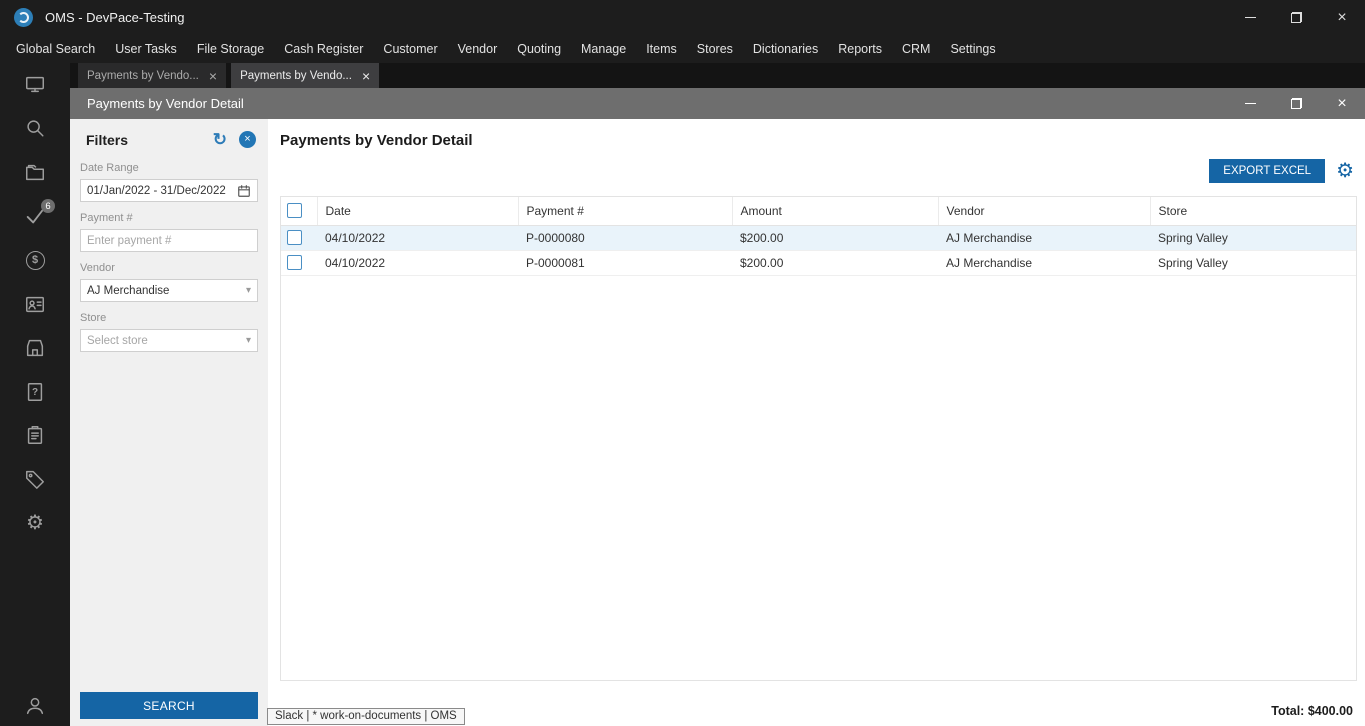  I want to click on sidebar-item-files, so click(35, 172).